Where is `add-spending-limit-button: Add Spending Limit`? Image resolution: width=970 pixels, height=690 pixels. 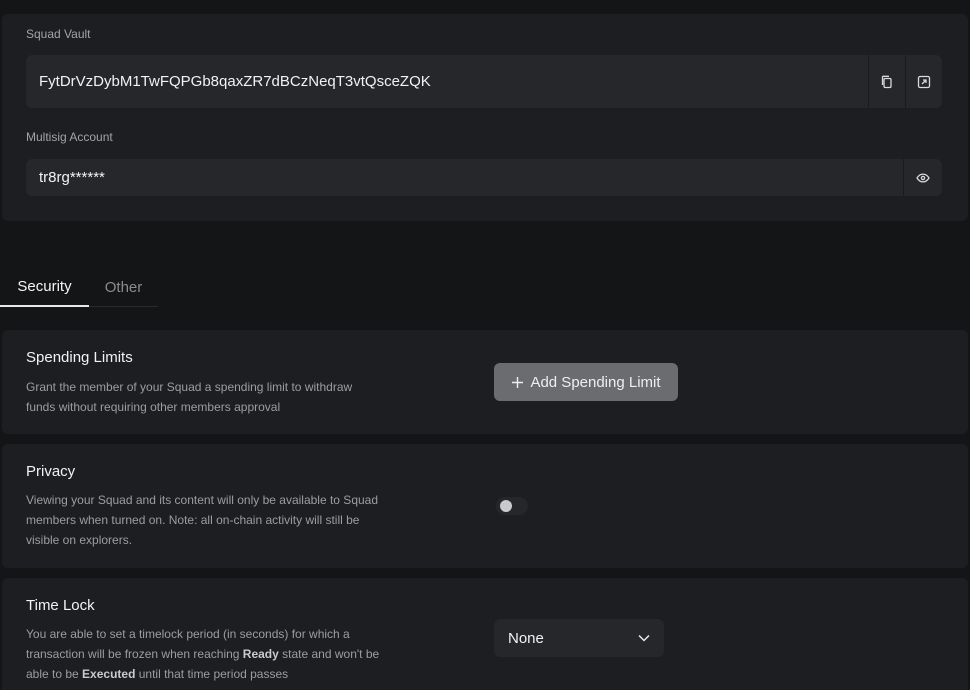
add-spending-limit-button: Add Spending Limit is located at coordinates (586, 382).